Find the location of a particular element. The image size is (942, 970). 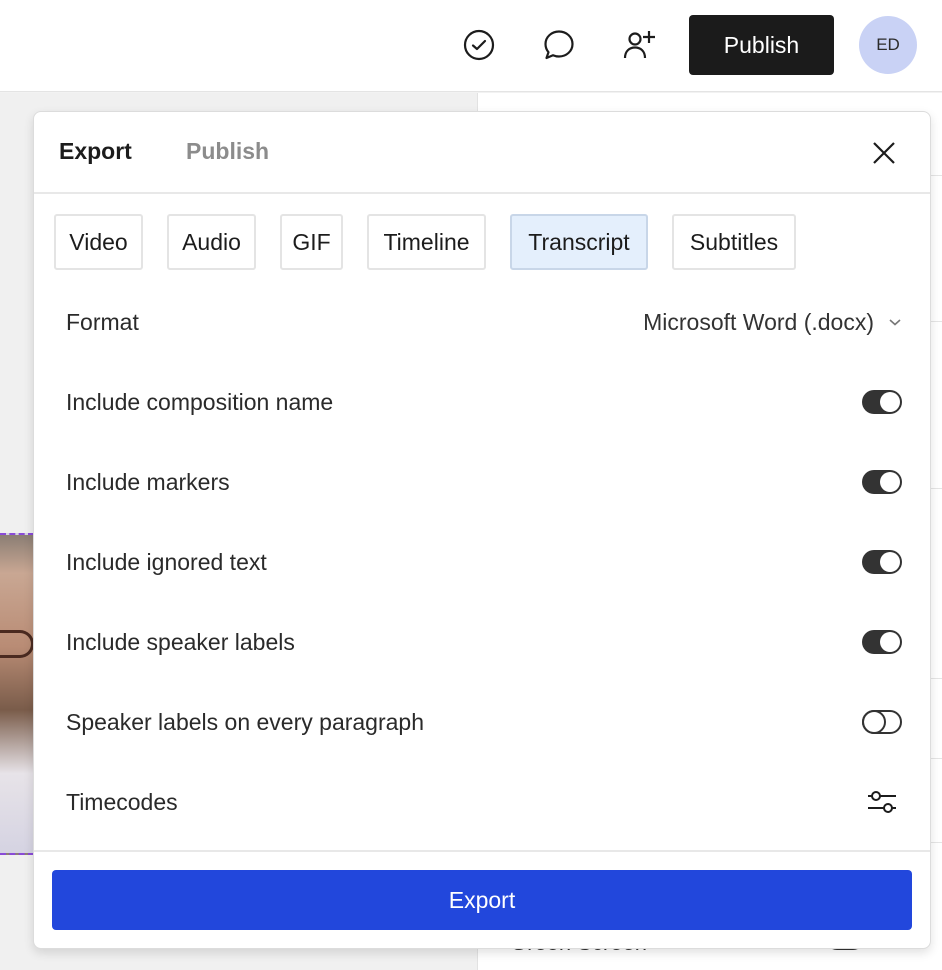

check-circle-icon is located at coordinates (479, 45).